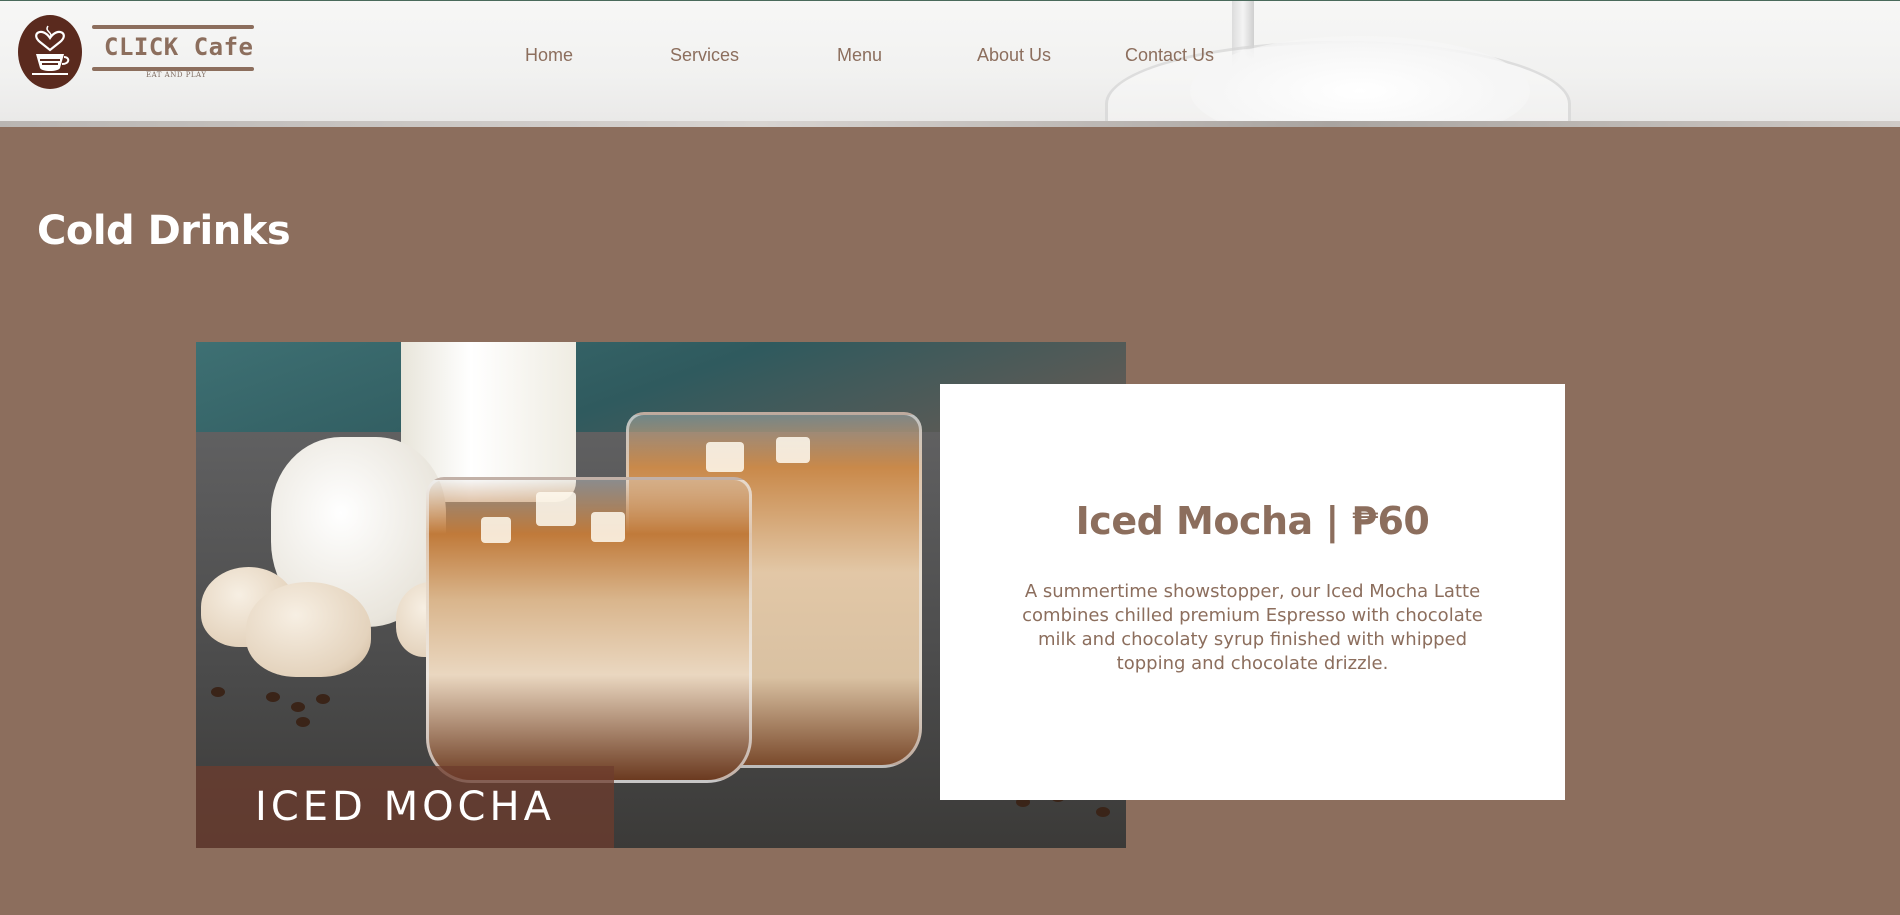 The width and height of the screenshot is (1900, 915). Describe the element at coordinates (950, 124) in the screenshot. I see `header-bottom-strip` at that location.